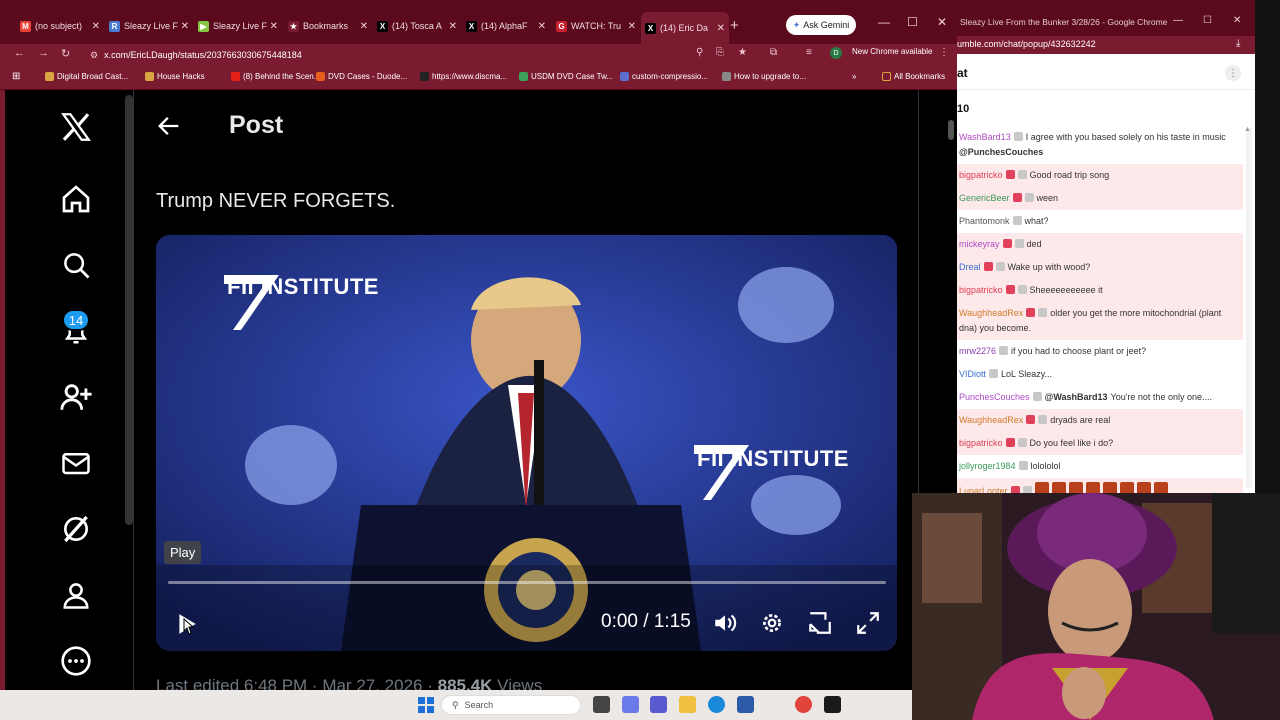 The image size is (1280, 720). What do you see at coordinates (630, 704) in the screenshot?
I see `copilot-icon` at bounding box center [630, 704].